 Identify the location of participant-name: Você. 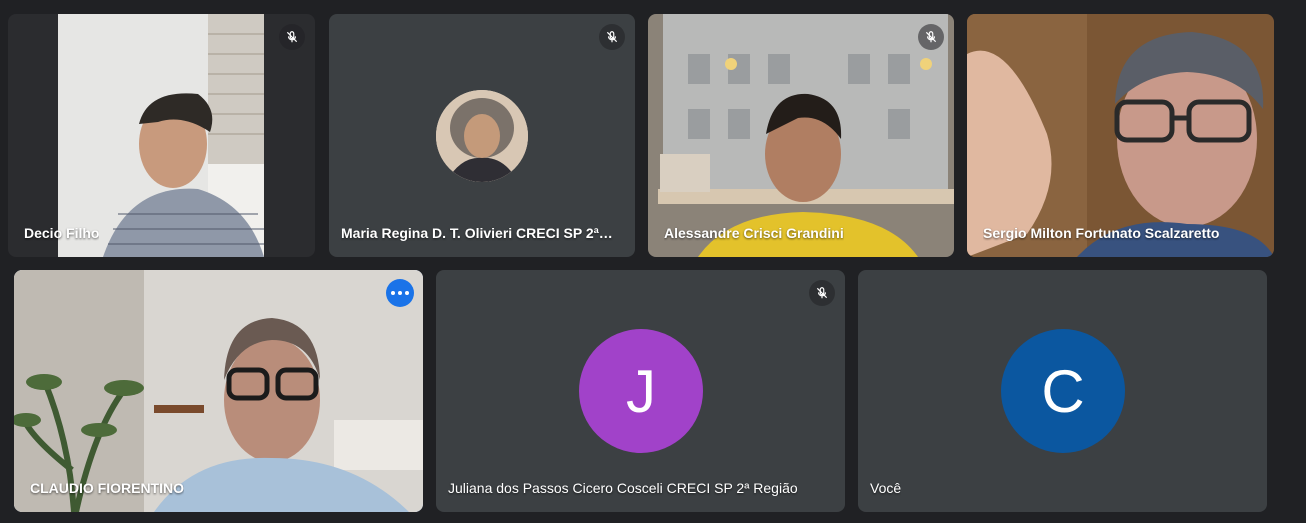
(886, 488).